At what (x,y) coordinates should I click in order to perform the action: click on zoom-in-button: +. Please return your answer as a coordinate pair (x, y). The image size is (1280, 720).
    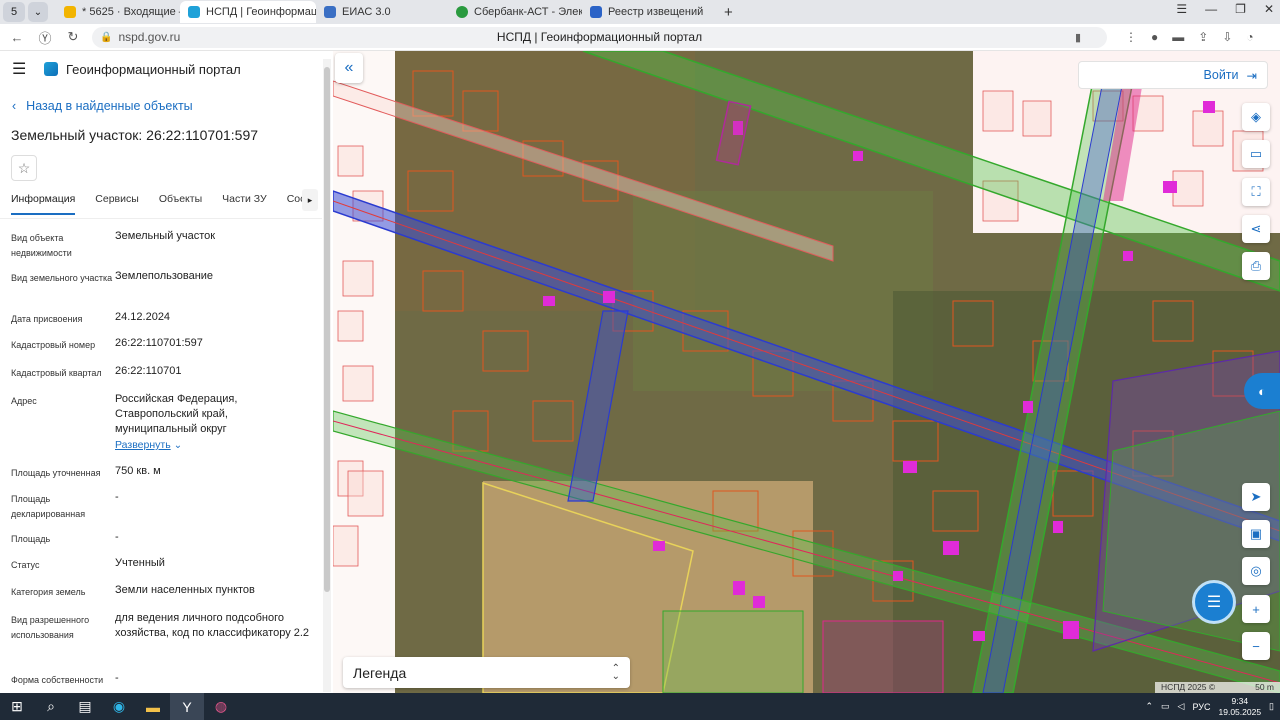
    Looking at the image, I should click on (1256, 609).